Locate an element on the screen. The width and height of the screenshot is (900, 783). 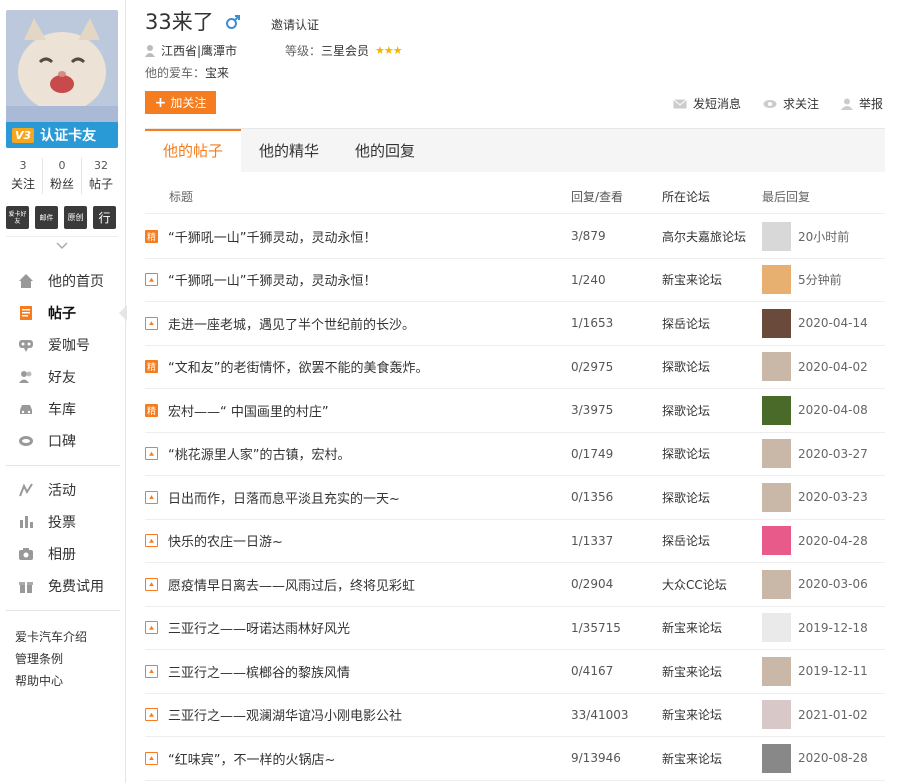
reply-view-count: 3/3975 is located at coordinates (592, 410).